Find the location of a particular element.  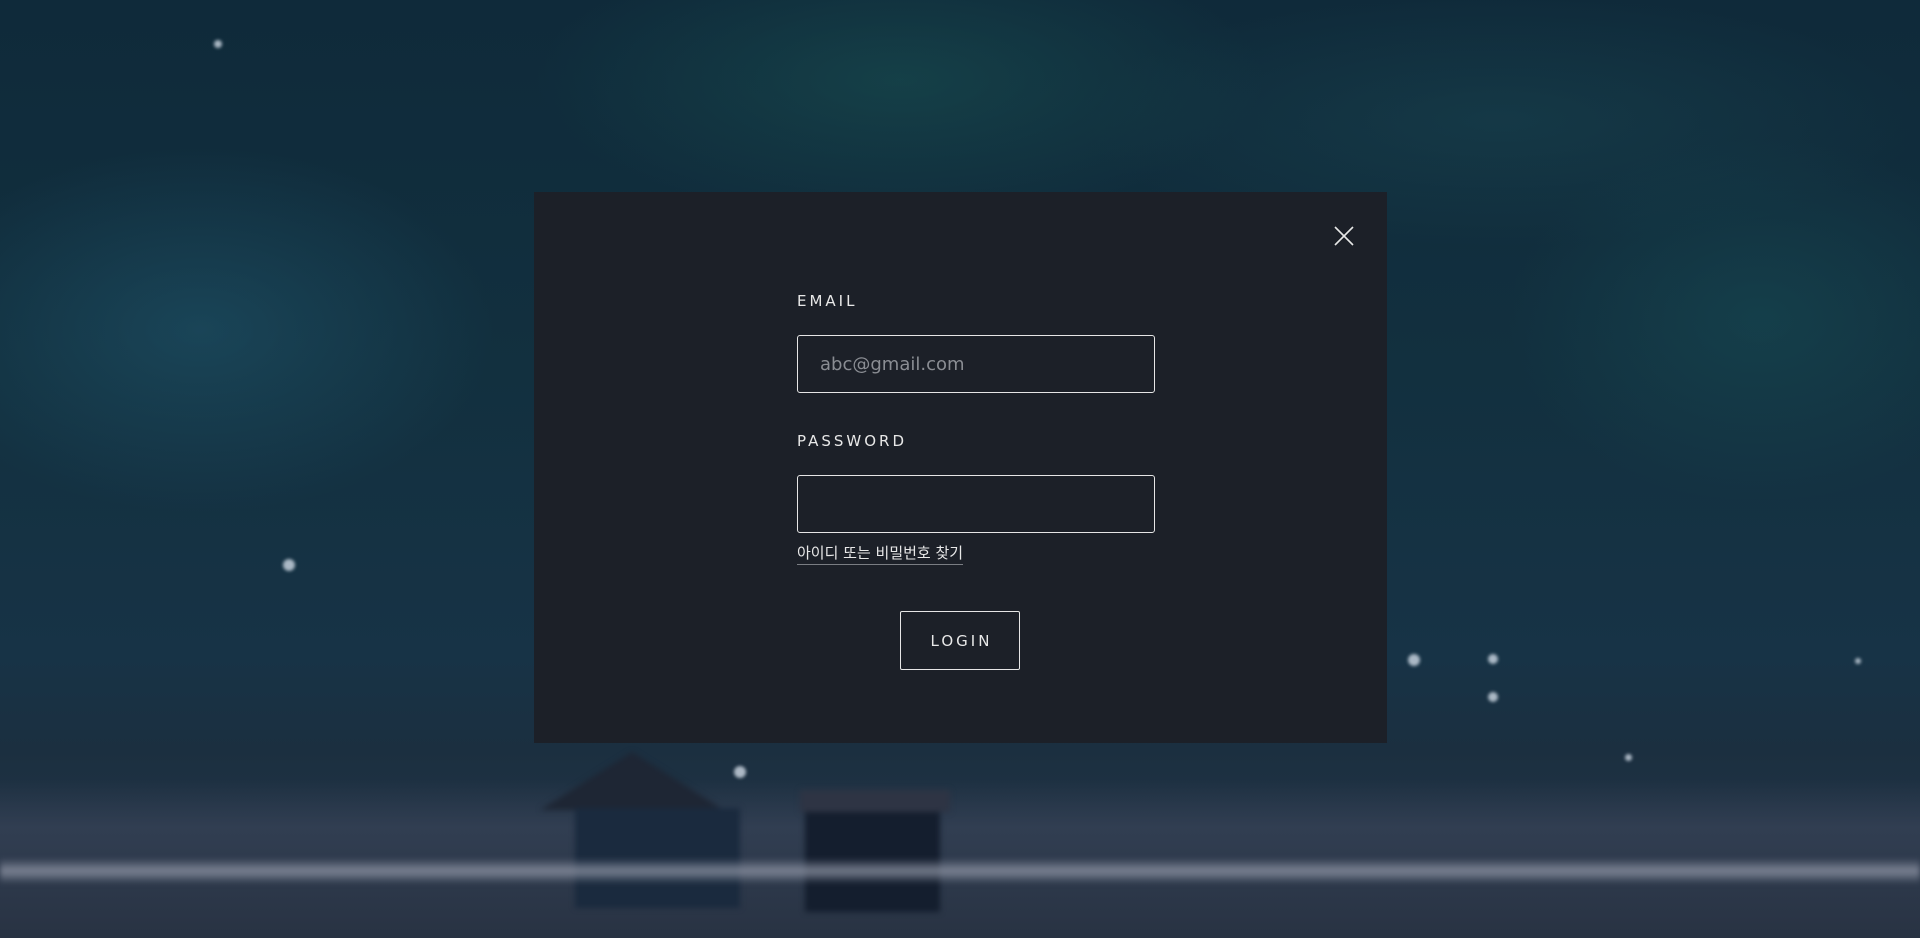

login-button: LOGIN is located at coordinates (960, 640).